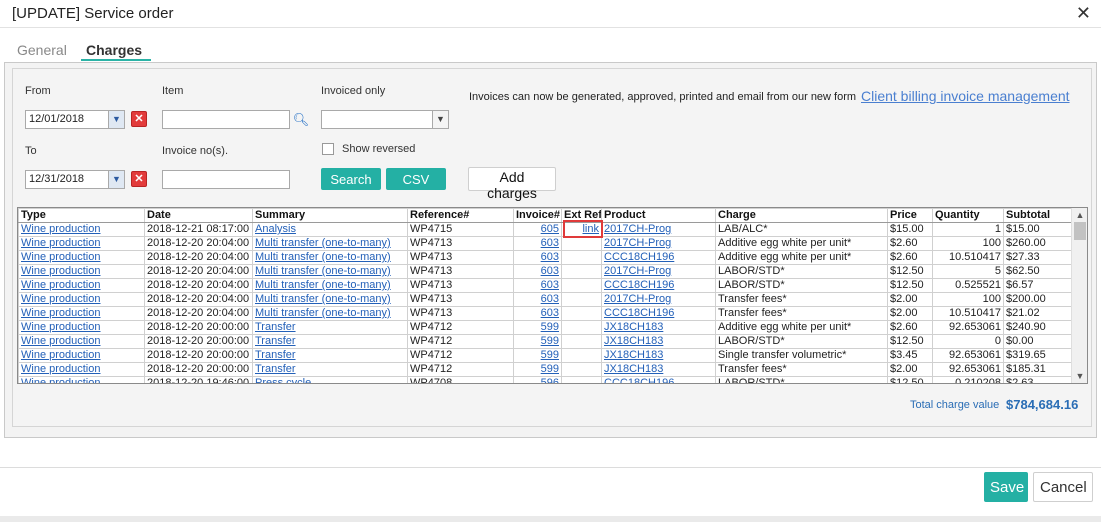 This screenshot has height=522, width=1101. I want to click on column-header: Ext Ref, so click(581, 215).